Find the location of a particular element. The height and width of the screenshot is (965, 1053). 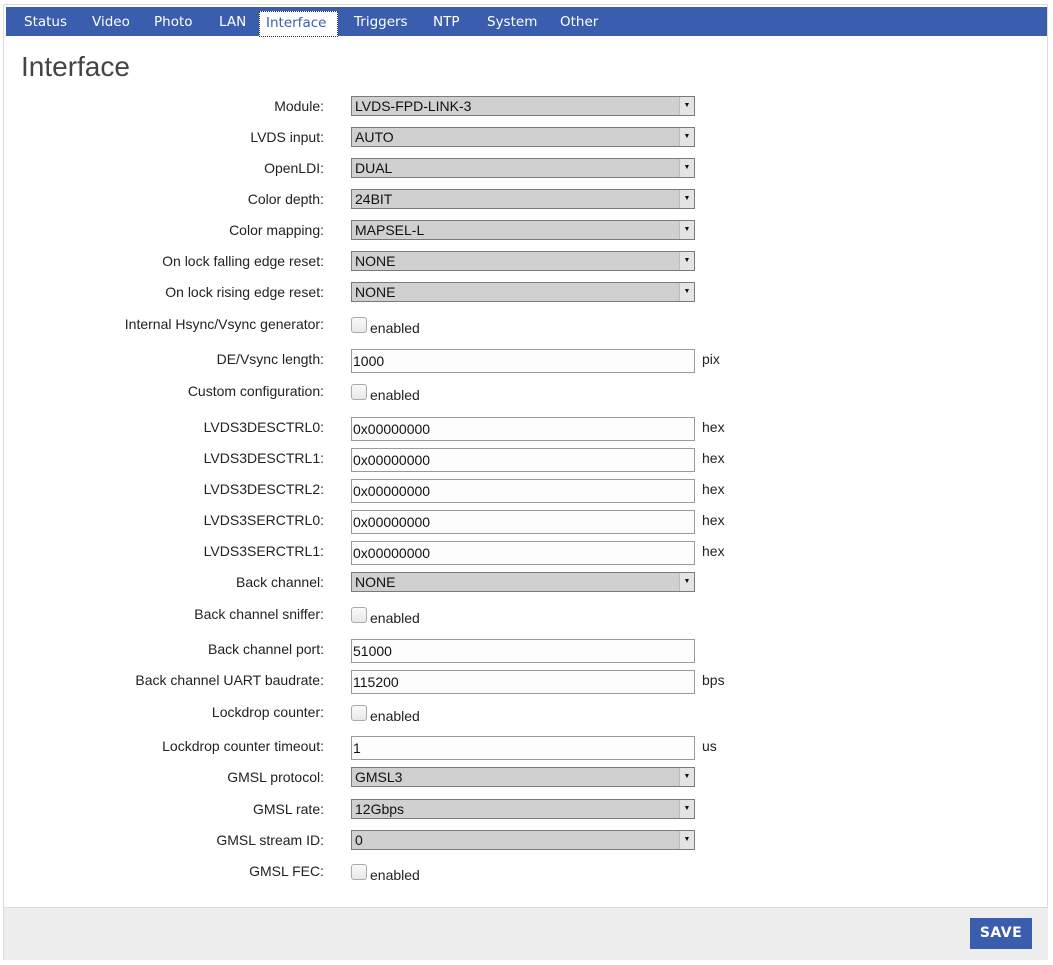

row-lock-rising: On lock rising edge reset: NONE ▼ is located at coordinates (520, 293).